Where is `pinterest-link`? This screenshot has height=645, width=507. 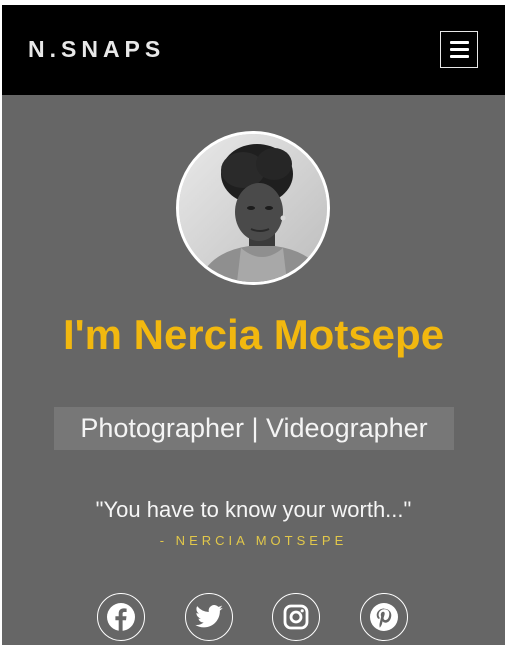
pinterest-link is located at coordinates (384, 617).